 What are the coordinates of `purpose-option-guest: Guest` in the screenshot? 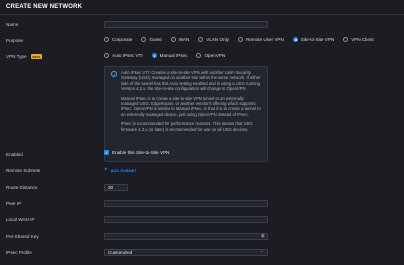 It's located at (151, 39).